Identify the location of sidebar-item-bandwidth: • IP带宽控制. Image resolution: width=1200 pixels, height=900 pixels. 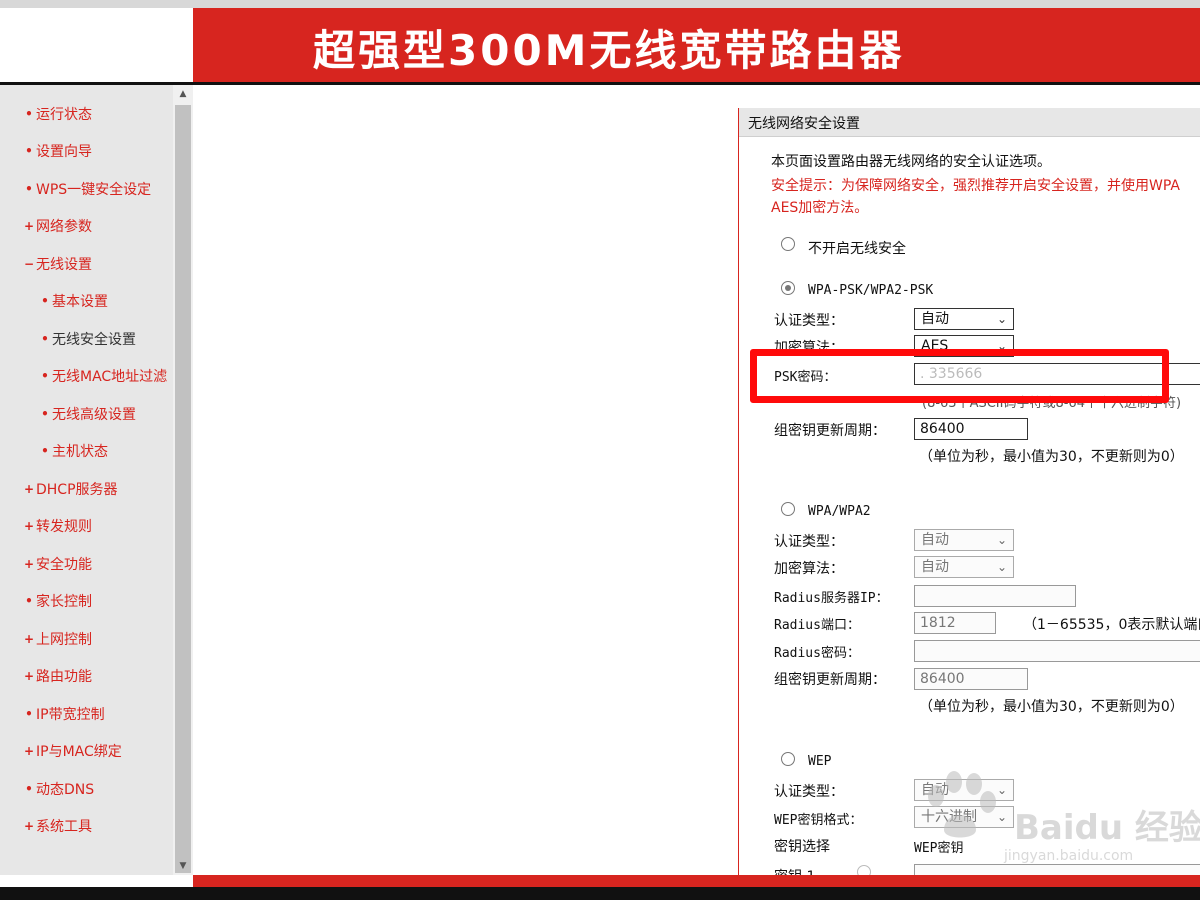
(63, 714).